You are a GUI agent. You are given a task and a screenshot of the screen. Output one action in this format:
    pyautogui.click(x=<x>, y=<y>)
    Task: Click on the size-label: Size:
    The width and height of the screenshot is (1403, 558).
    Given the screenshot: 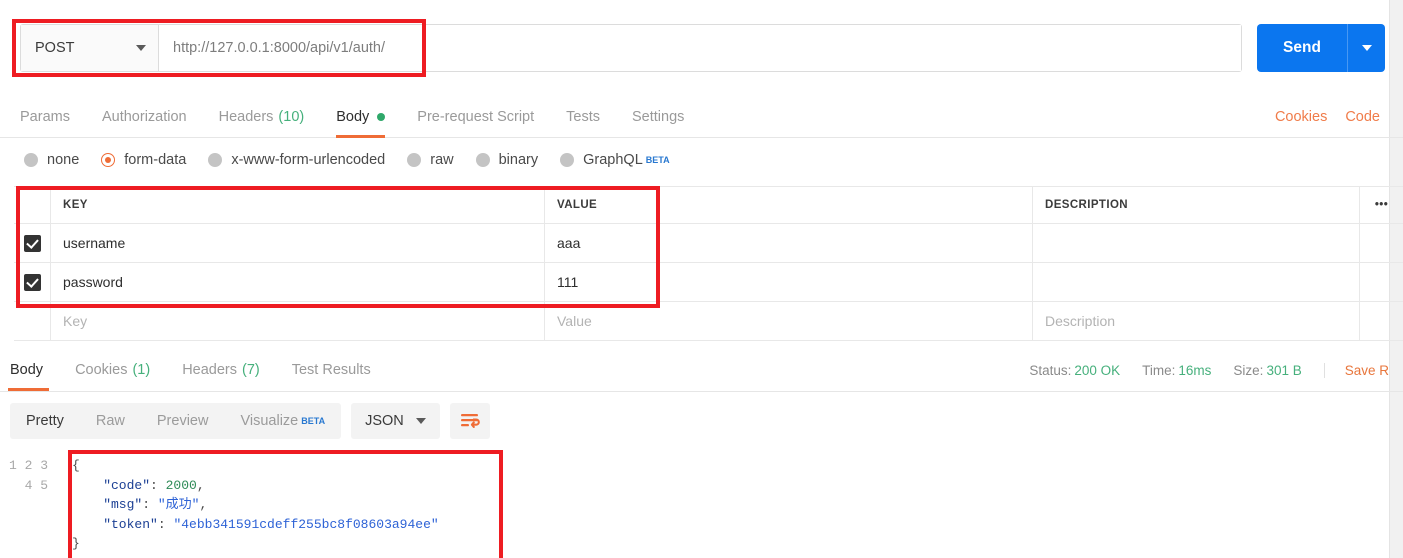 What is the action you would take?
    pyautogui.click(x=1248, y=370)
    